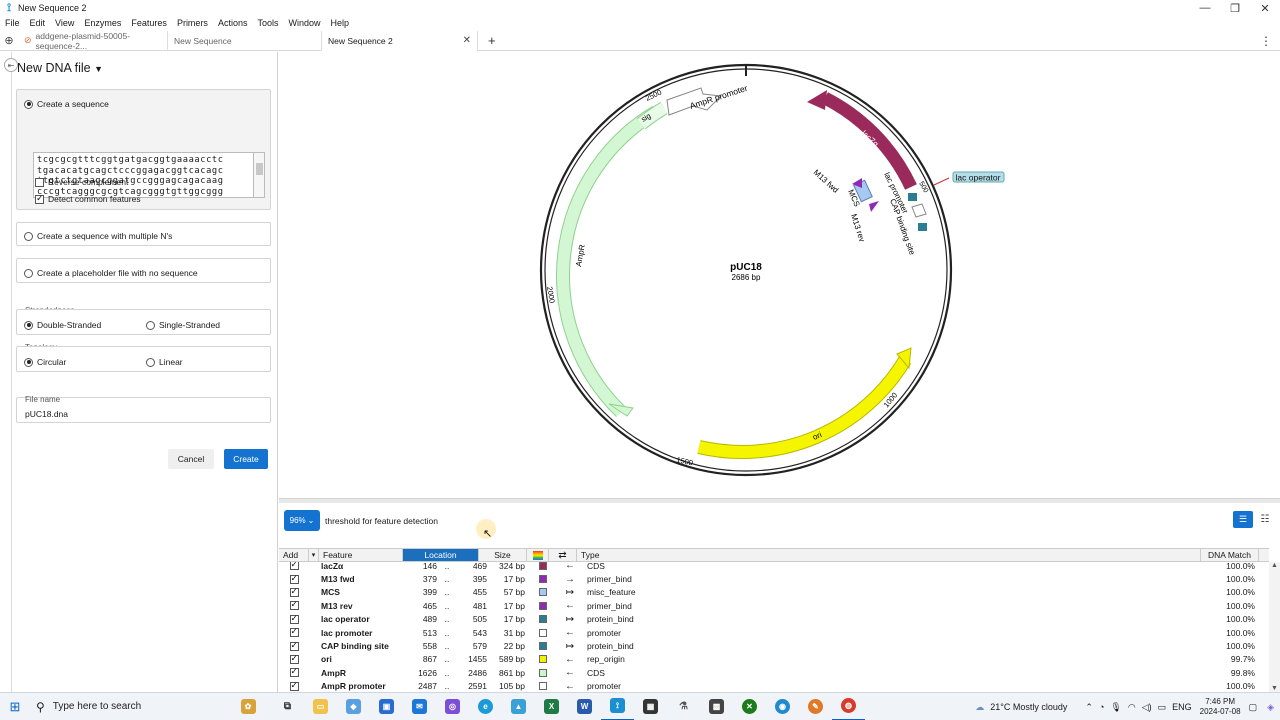 This screenshot has height=720, width=1280. What do you see at coordinates (804, 407) in the screenshot?
I see `ori-feature` at bounding box center [804, 407].